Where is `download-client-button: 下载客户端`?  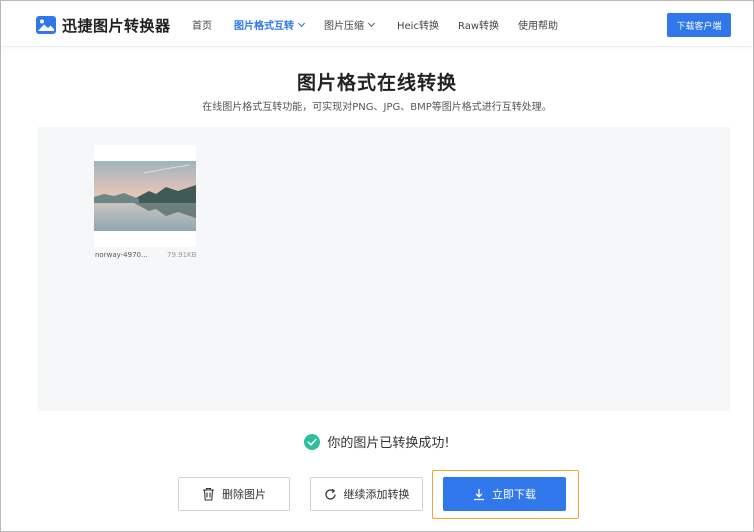 download-client-button: 下载客户端 is located at coordinates (699, 25).